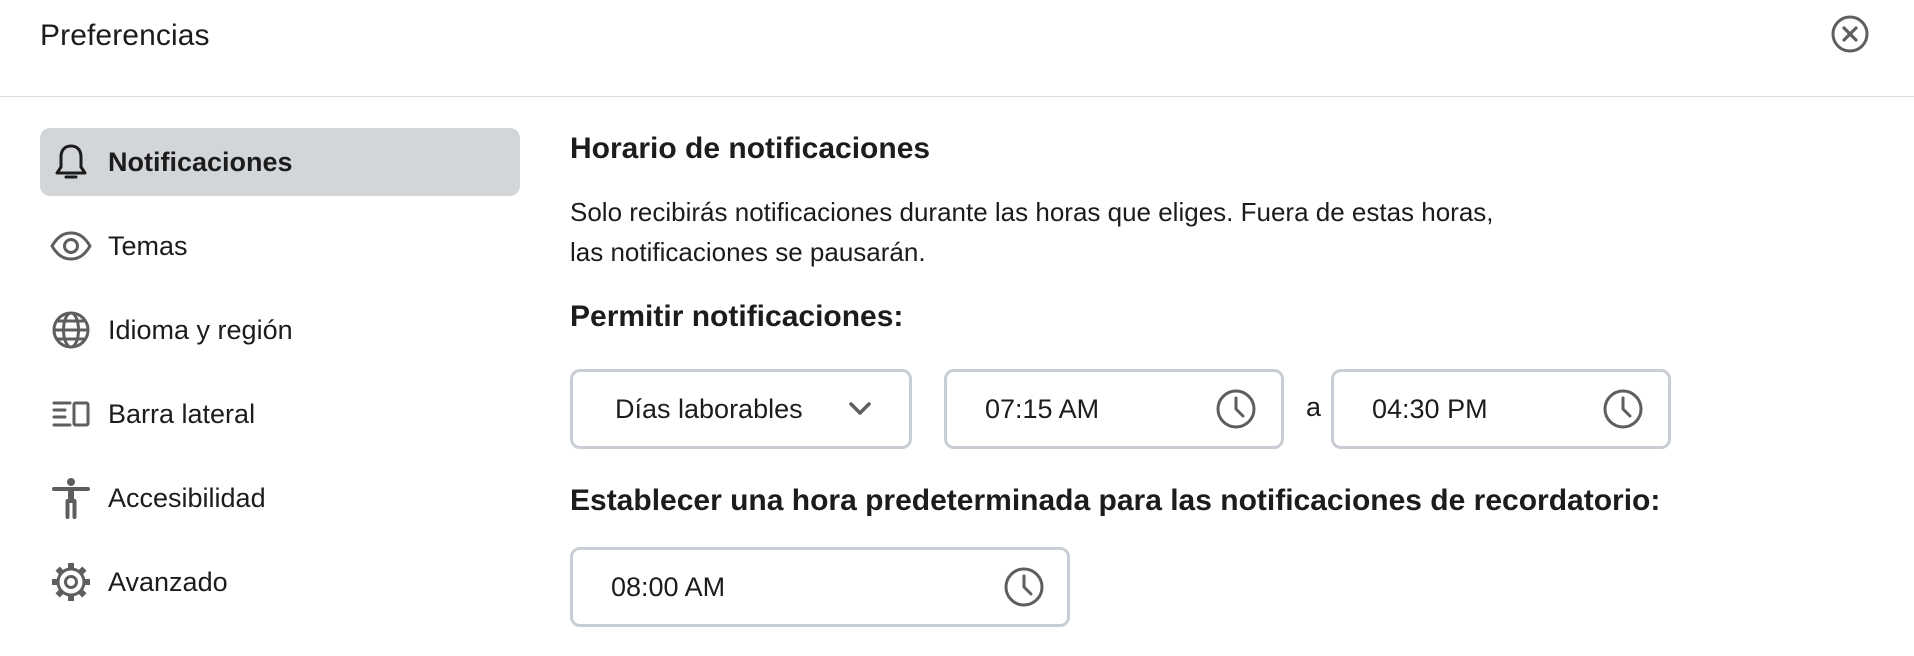 This screenshot has height=656, width=1914. I want to click on sidebar-item-label: Avanzado, so click(168, 581).